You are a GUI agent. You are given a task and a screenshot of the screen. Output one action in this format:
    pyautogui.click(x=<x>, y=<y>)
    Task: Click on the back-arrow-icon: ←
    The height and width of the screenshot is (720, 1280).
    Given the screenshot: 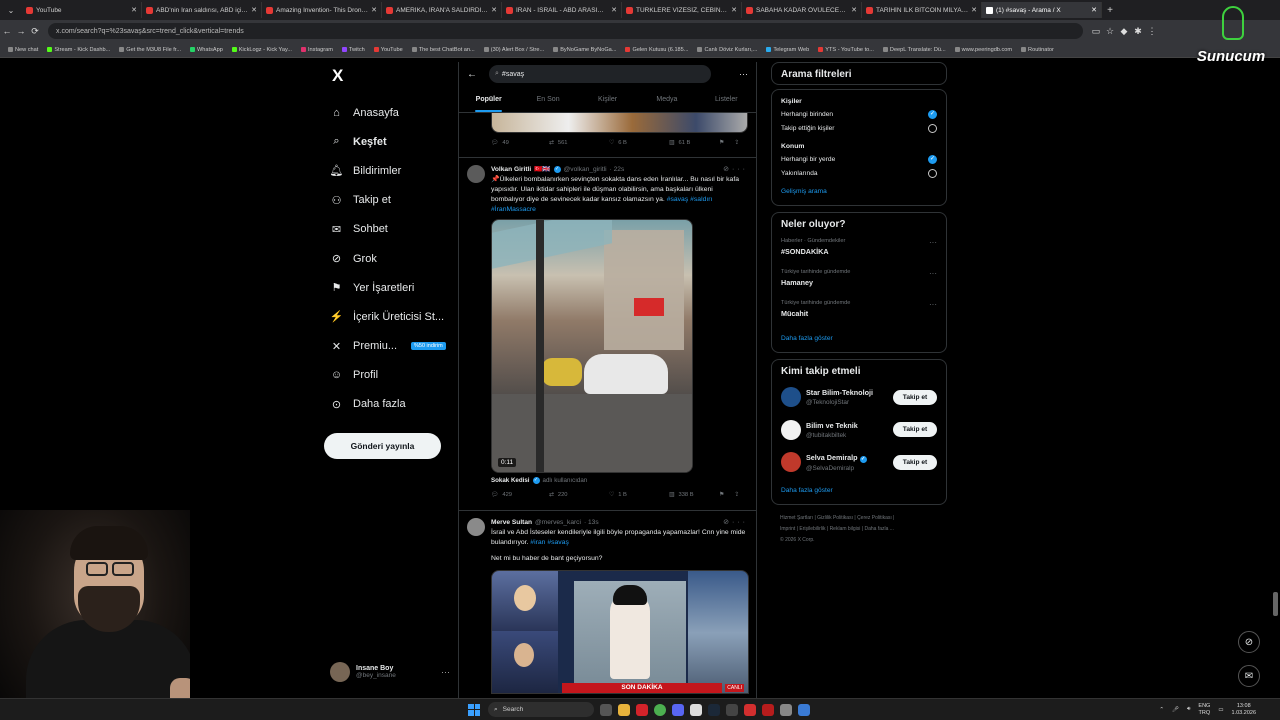 What is the action you would take?
    pyautogui.click(x=478, y=74)
    